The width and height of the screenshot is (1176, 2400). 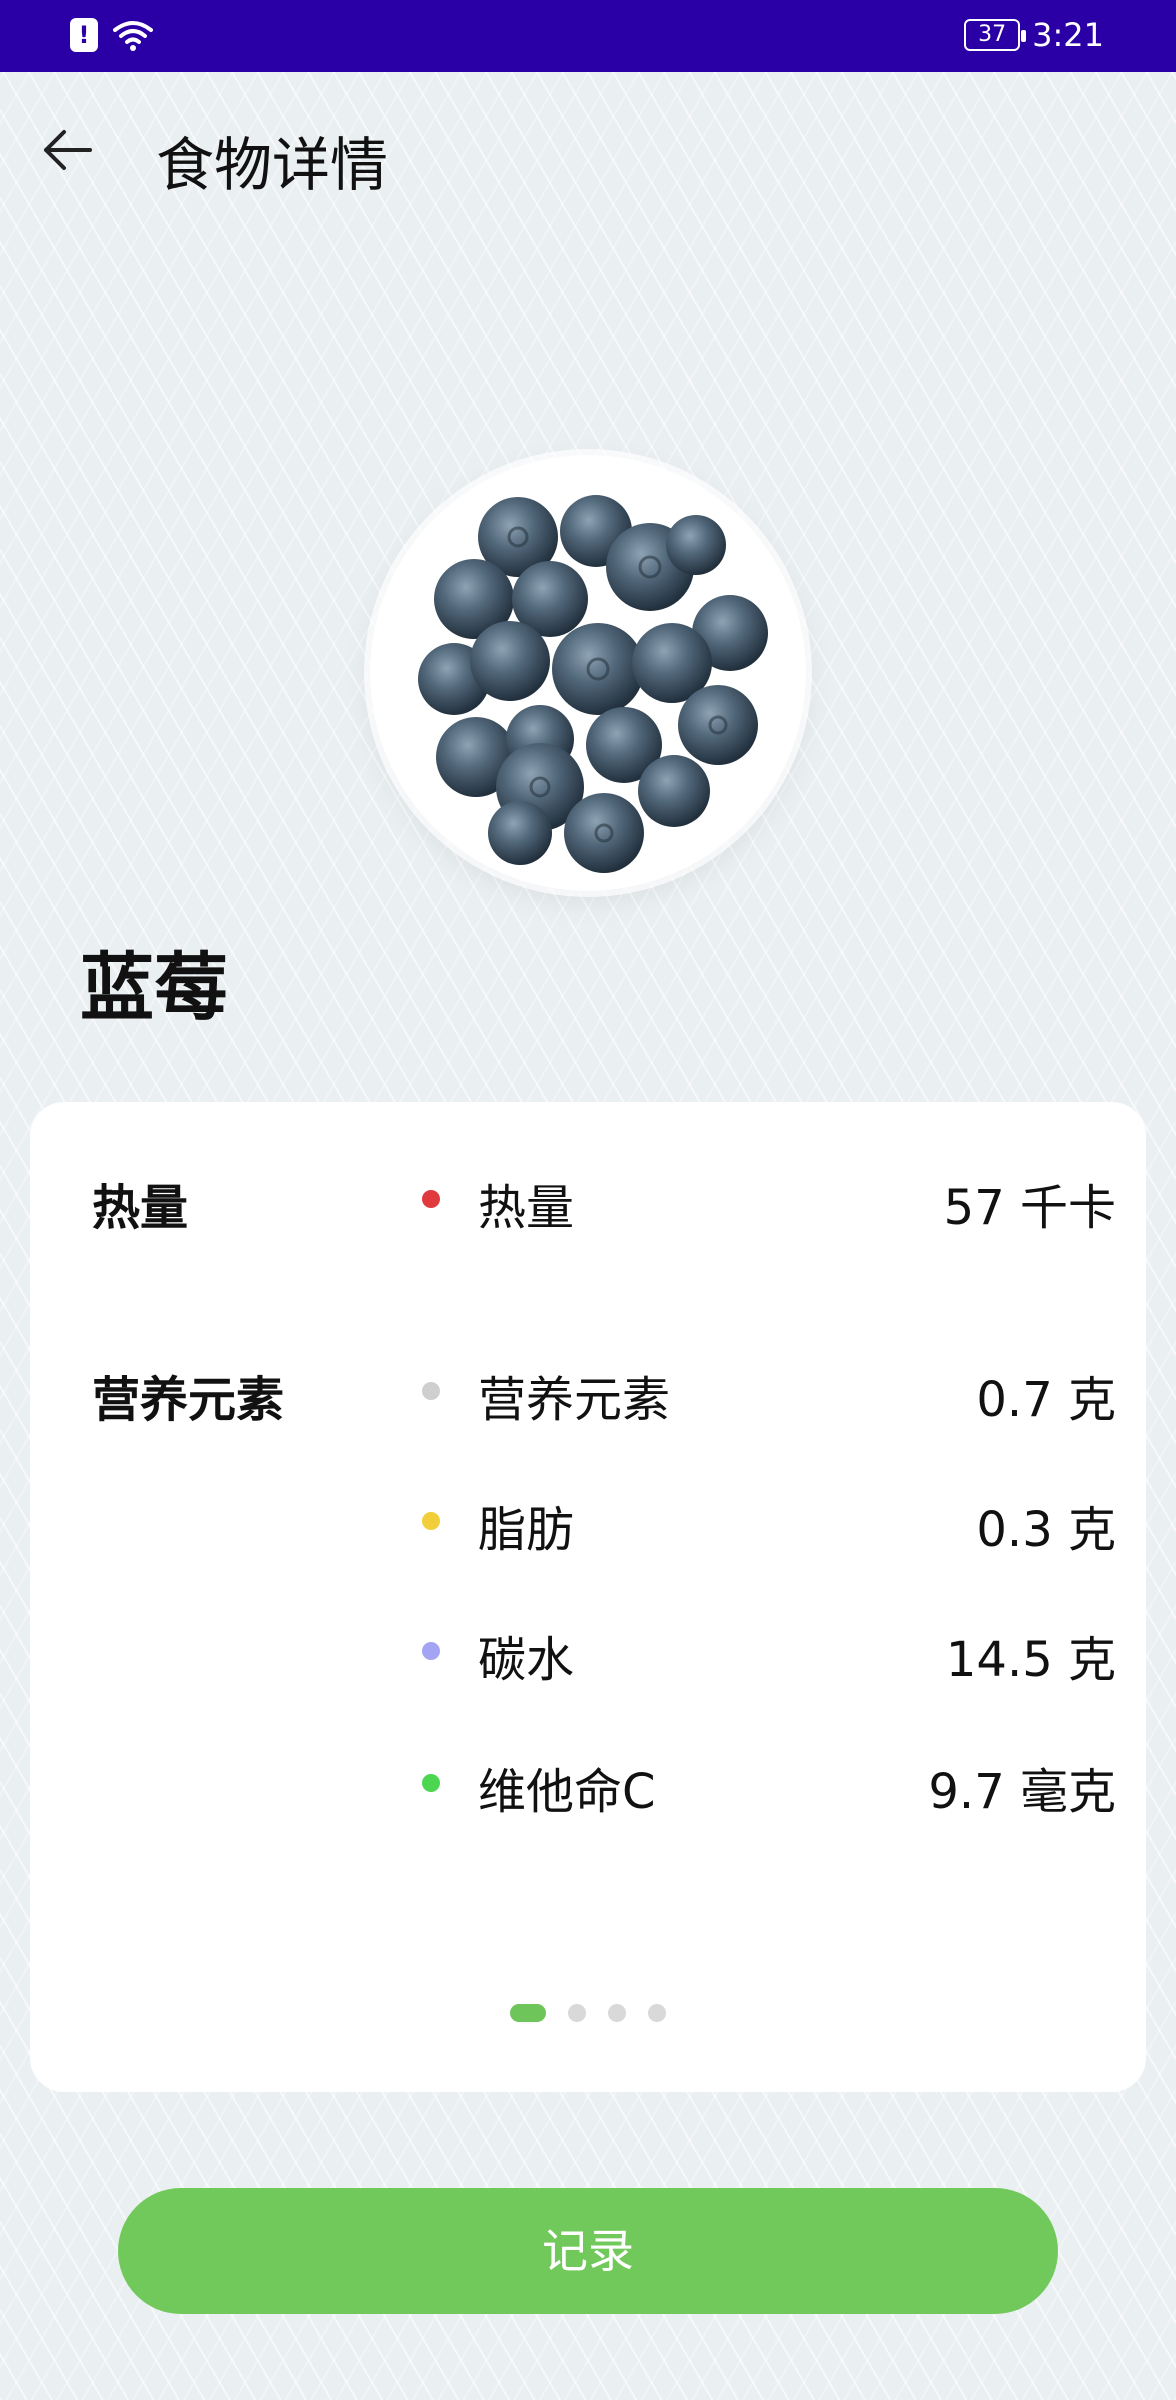 What do you see at coordinates (769, 1654) in the screenshot?
I see `nutrition-row-carbs: 碳水 14.5 克` at bounding box center [769, 1654].